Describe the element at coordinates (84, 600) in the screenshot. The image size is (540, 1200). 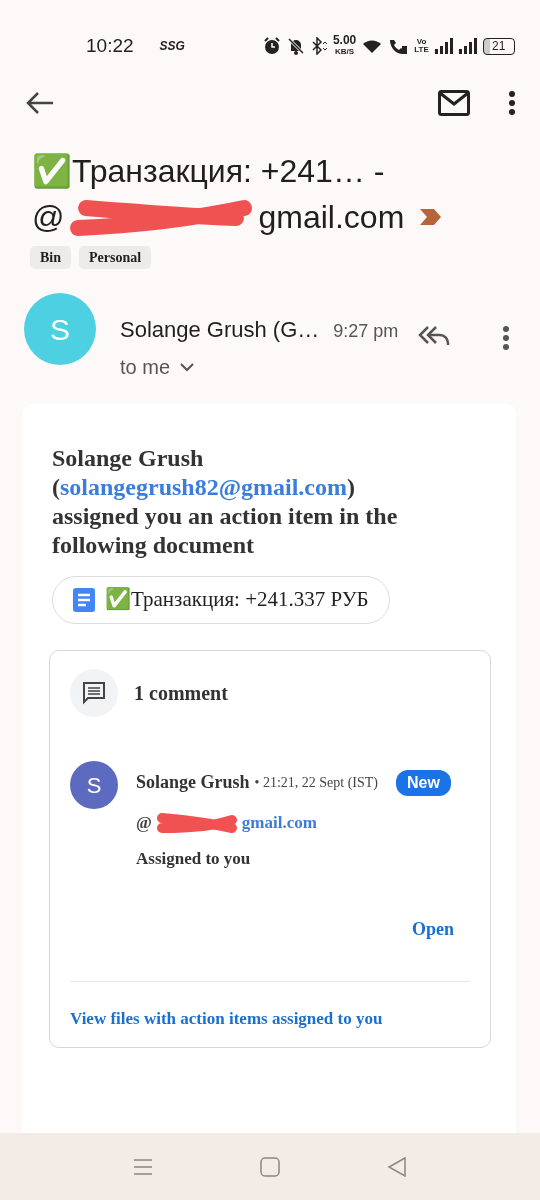
I see `document-icon` at that location.